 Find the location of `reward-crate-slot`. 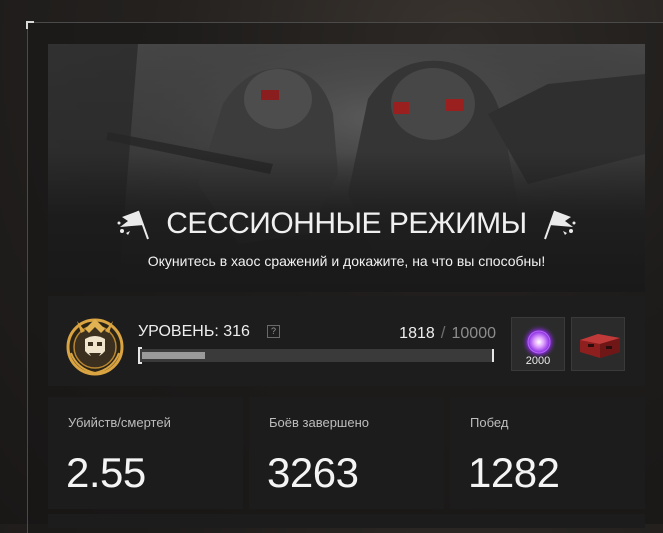

reward-crate-slot is located at coordinates (598, 344).